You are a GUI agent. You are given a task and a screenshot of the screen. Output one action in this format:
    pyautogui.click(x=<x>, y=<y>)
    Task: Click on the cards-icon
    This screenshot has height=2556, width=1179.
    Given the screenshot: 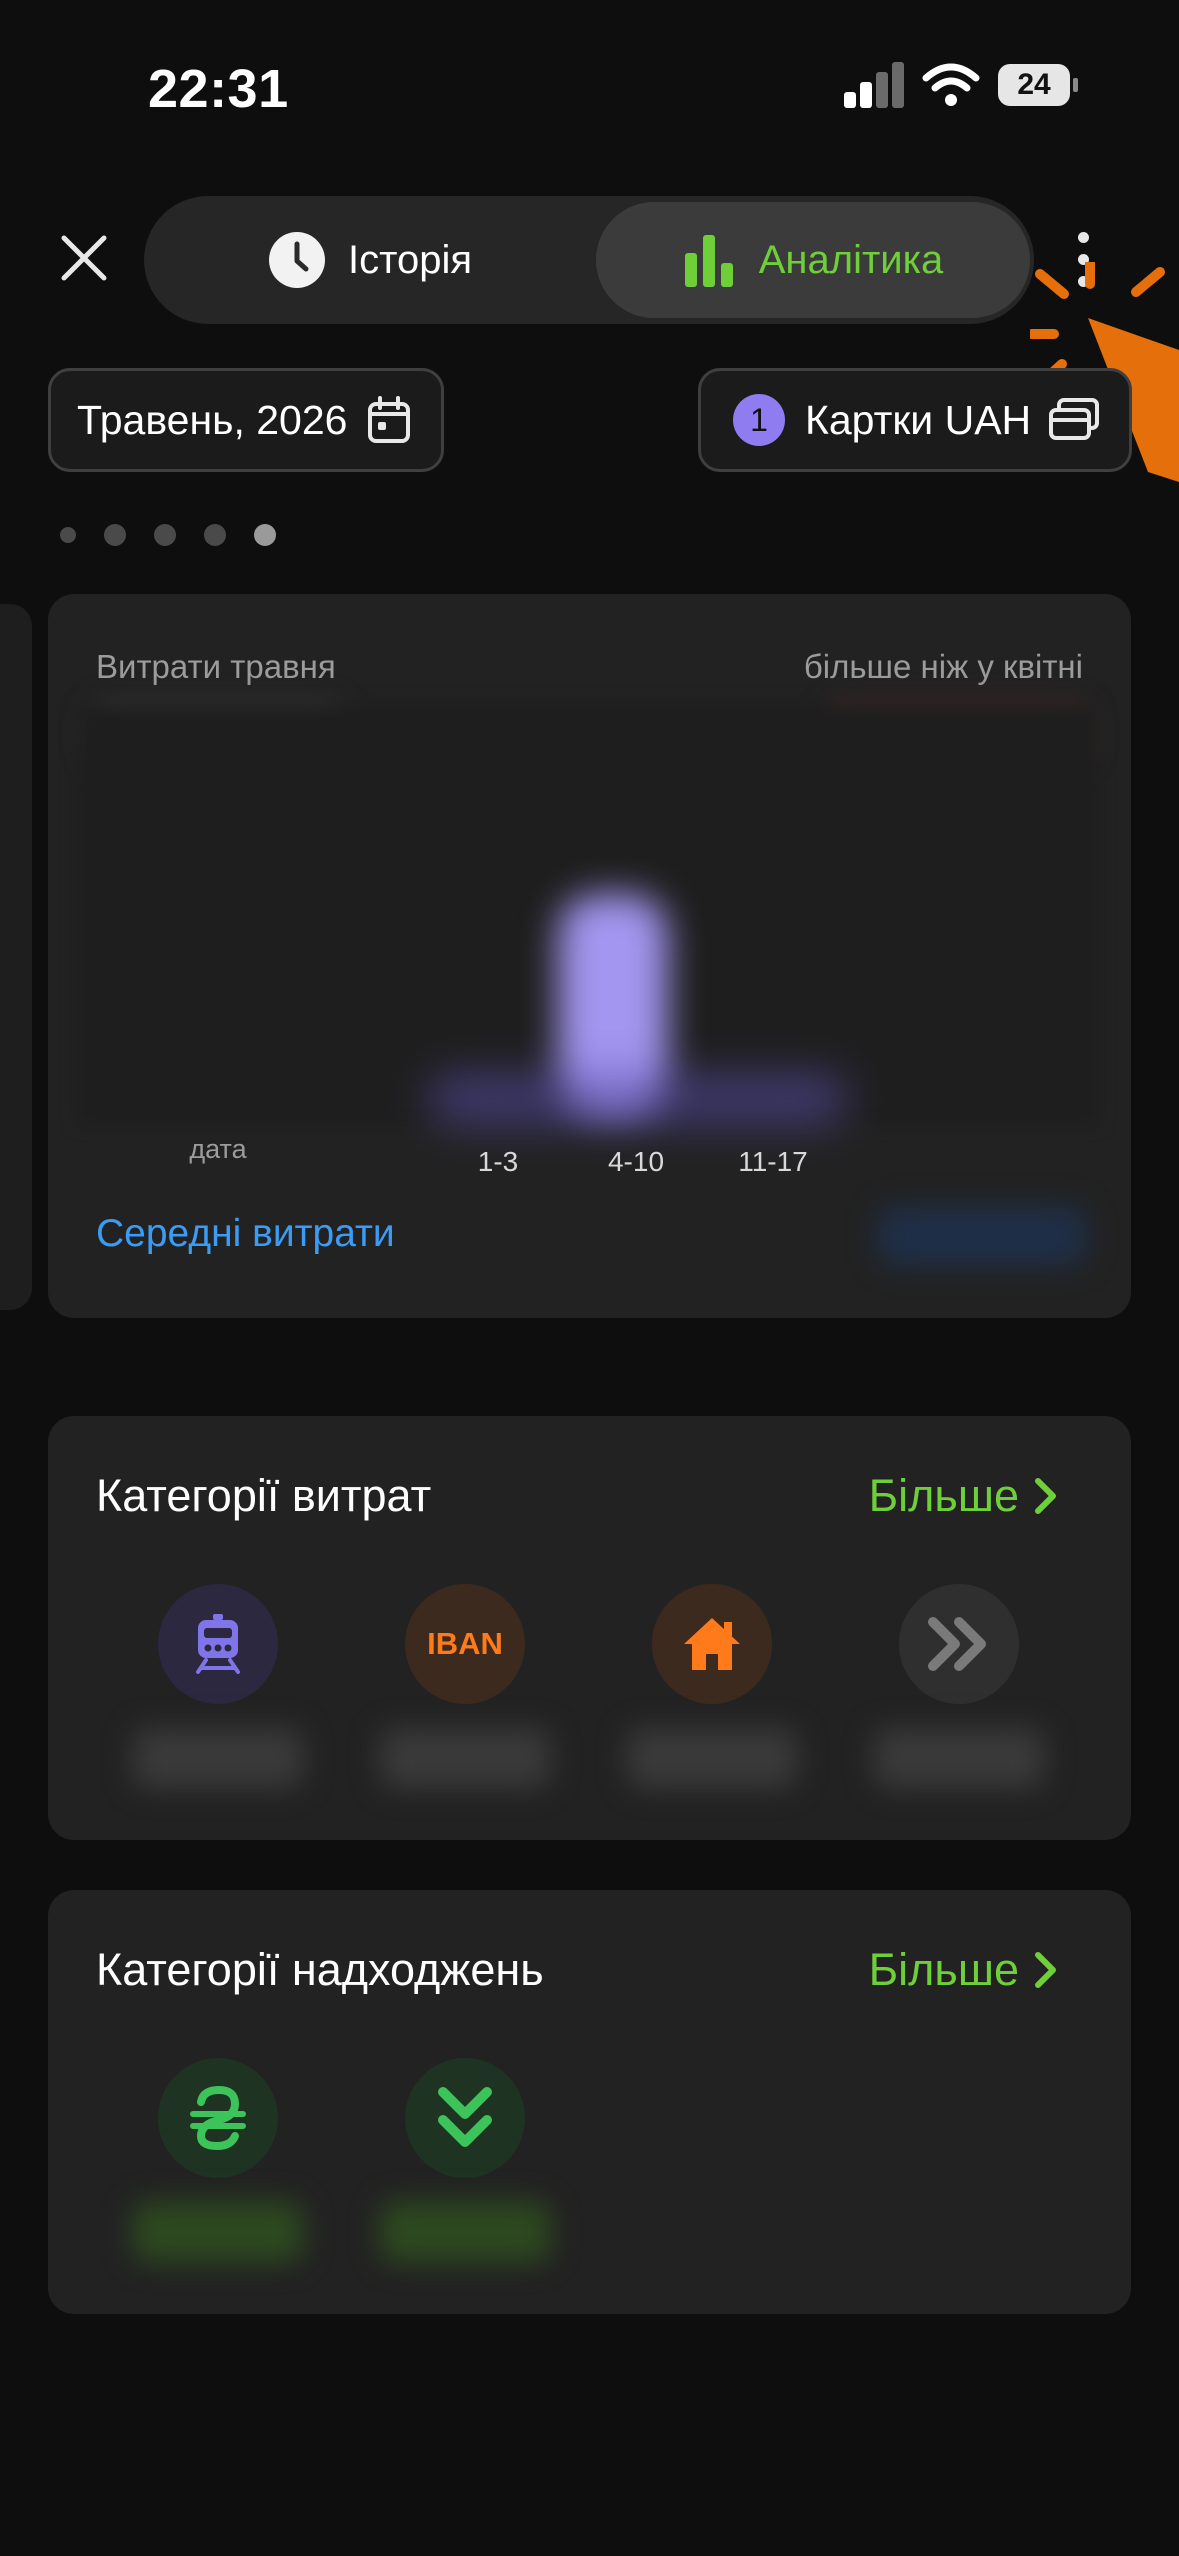 What is the action you would take?
    pyautogui.click(x=1074, y=419)
    